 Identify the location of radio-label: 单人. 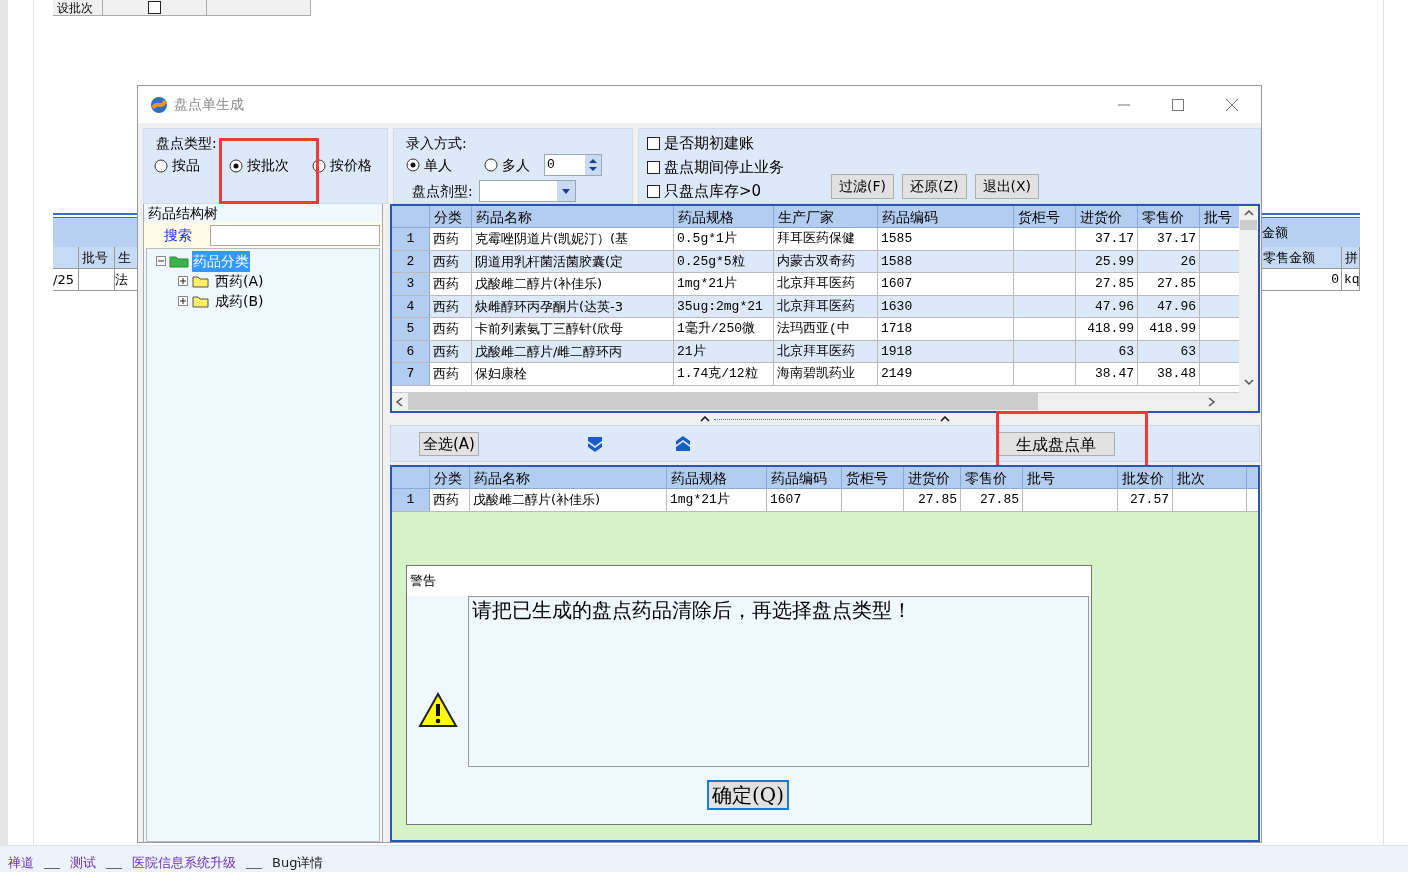
(438, 165).